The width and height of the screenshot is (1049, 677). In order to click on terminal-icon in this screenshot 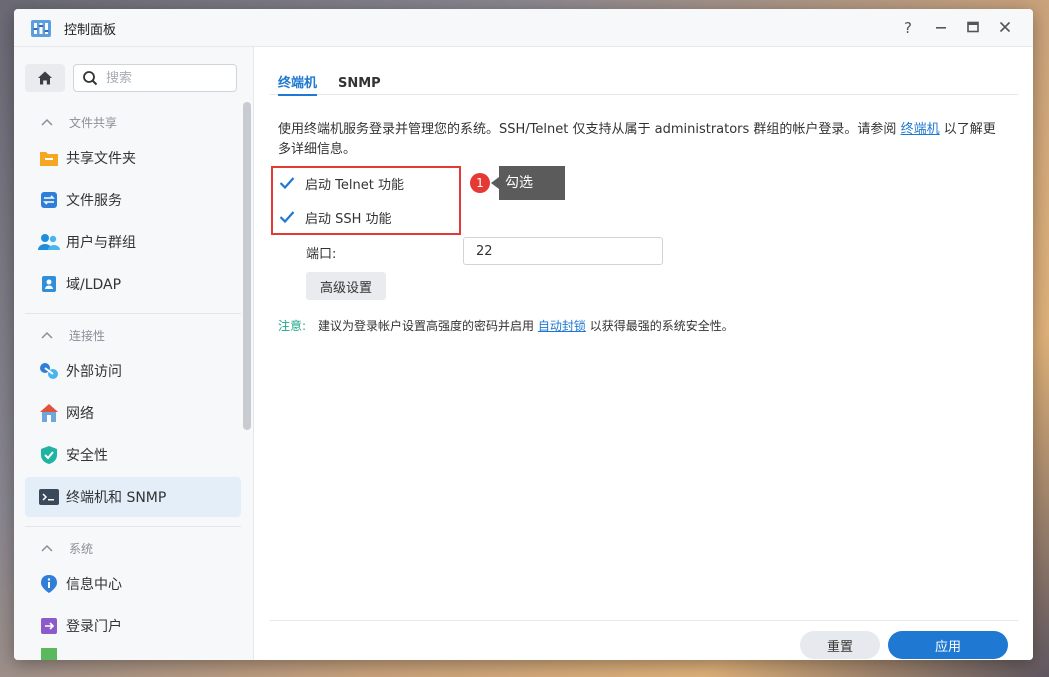, I will do `click(49, 497)`.